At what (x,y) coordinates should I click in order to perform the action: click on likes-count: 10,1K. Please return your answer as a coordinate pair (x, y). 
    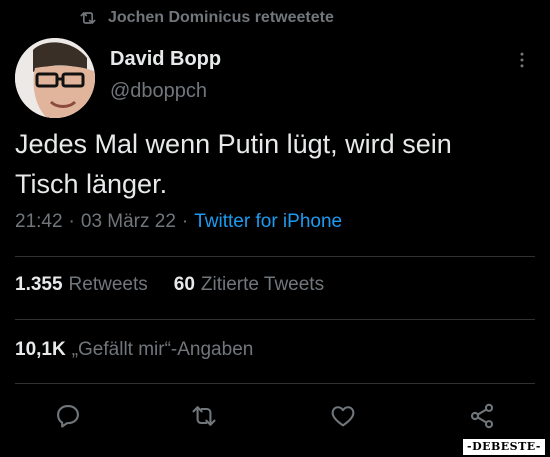
    Looking at the image, I should click on (40, 349).